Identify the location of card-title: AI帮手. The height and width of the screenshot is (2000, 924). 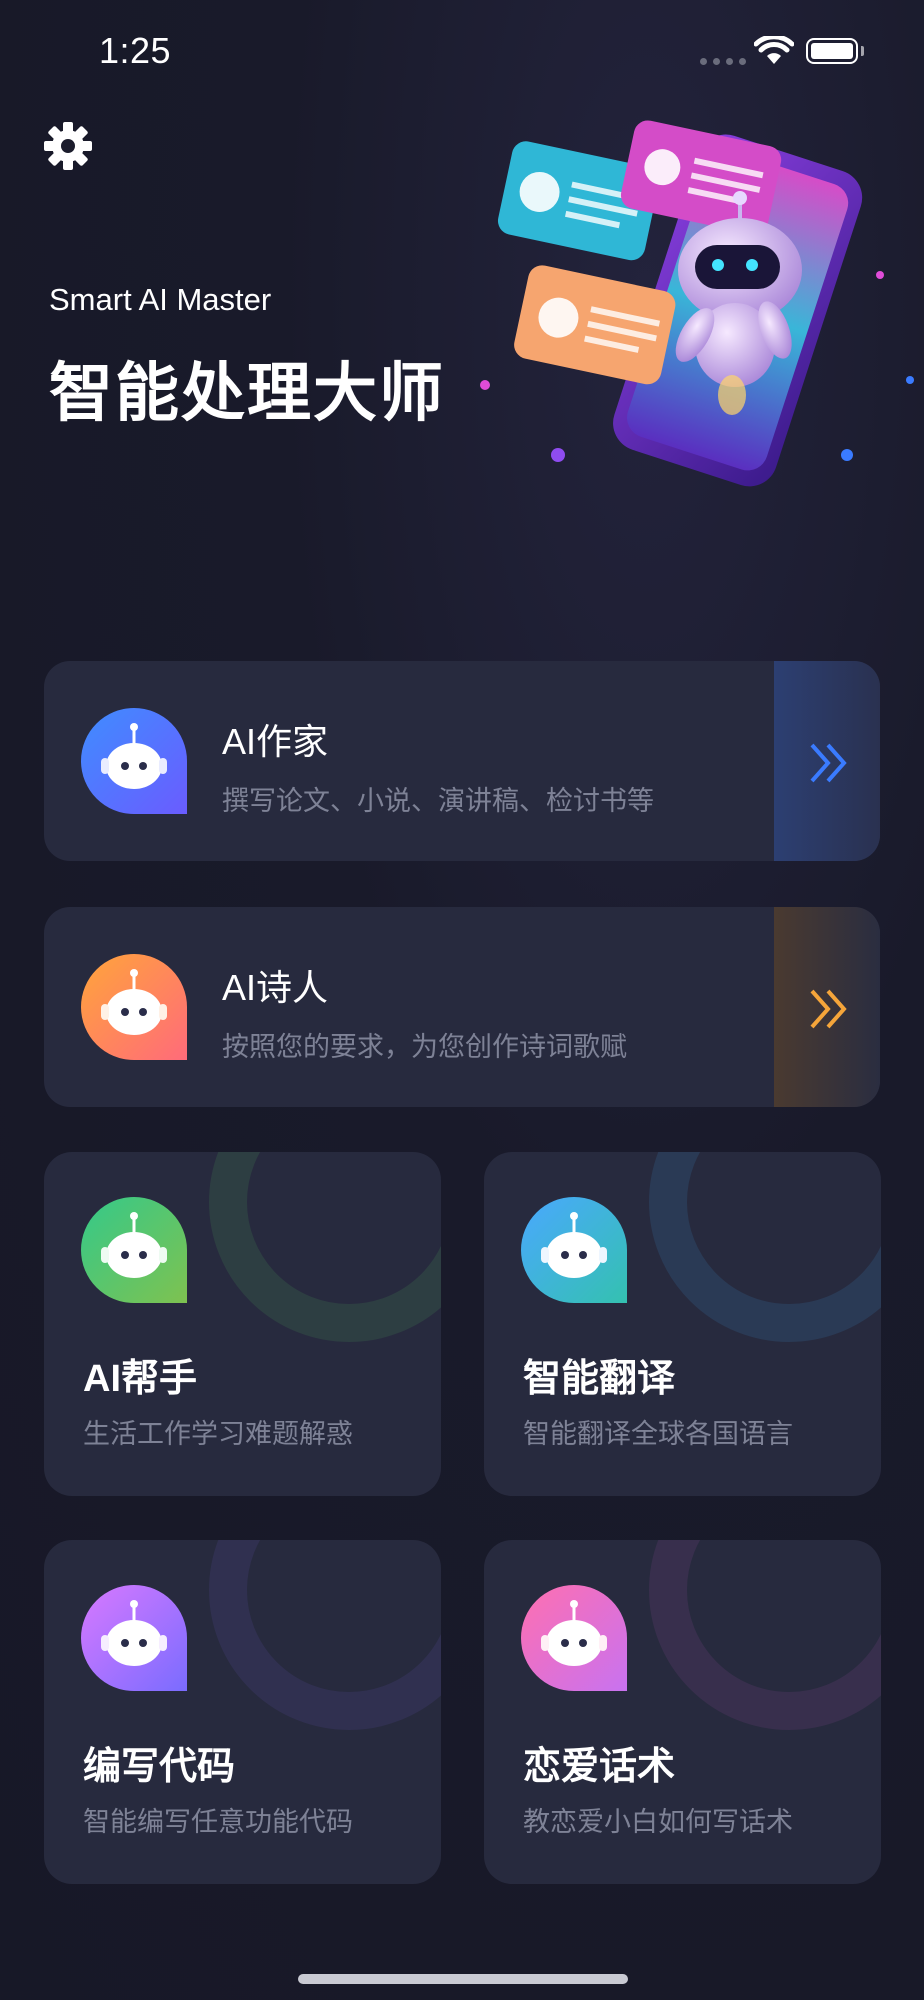
(140, 1379).